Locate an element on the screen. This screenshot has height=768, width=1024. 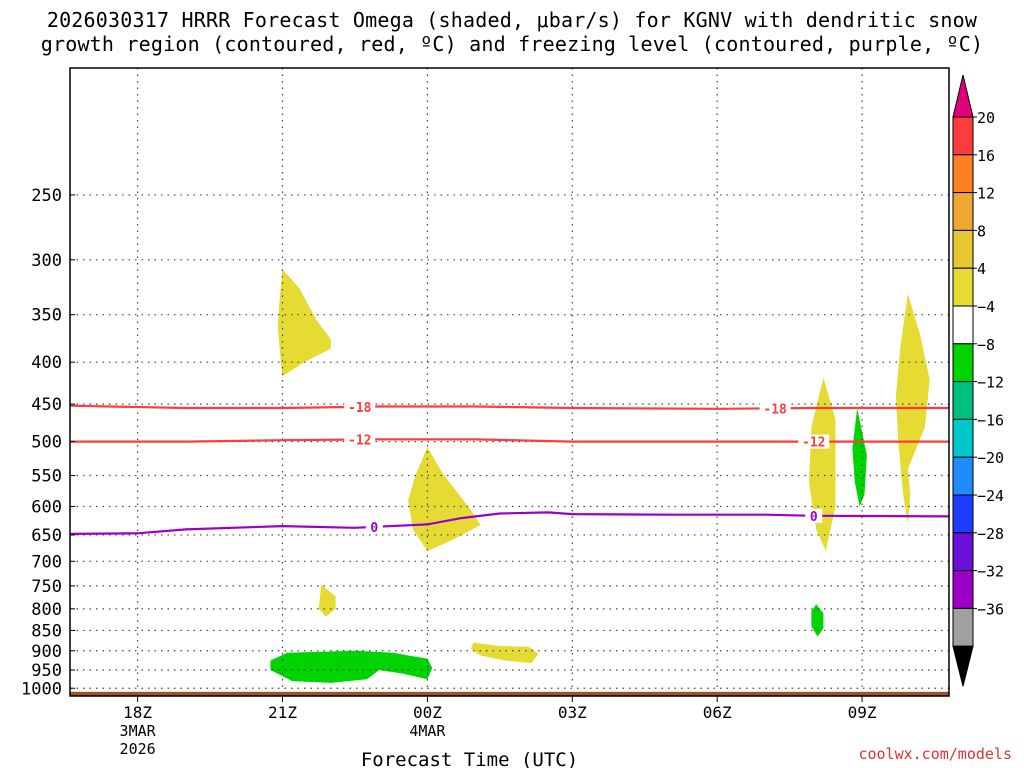
x-tick-year-18Z: 2026 is located at coordinates (138, 749).